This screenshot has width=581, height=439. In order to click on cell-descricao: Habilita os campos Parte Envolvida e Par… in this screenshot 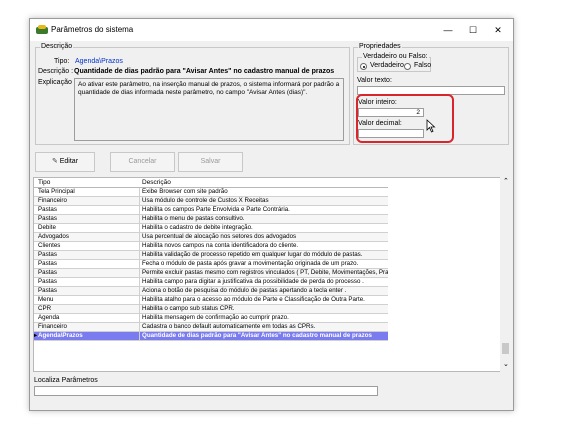, I will do `click(216, 209)`.